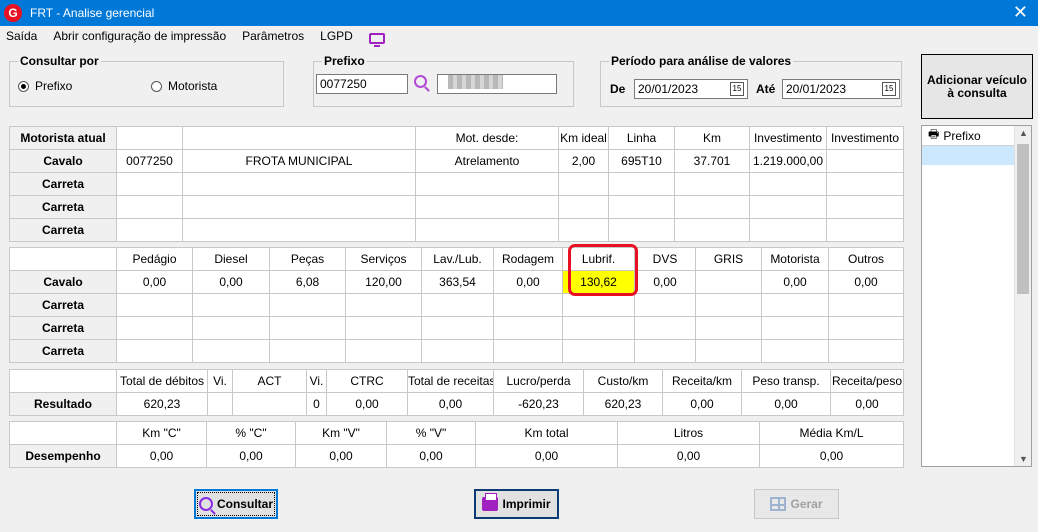 Image resolution: width=1038 pixels, height=532 pixels. What do you see at coordinates (362, 84) in the screenshot?
I see `prefixo-input: 0077250` at bounding box center [362, 84].